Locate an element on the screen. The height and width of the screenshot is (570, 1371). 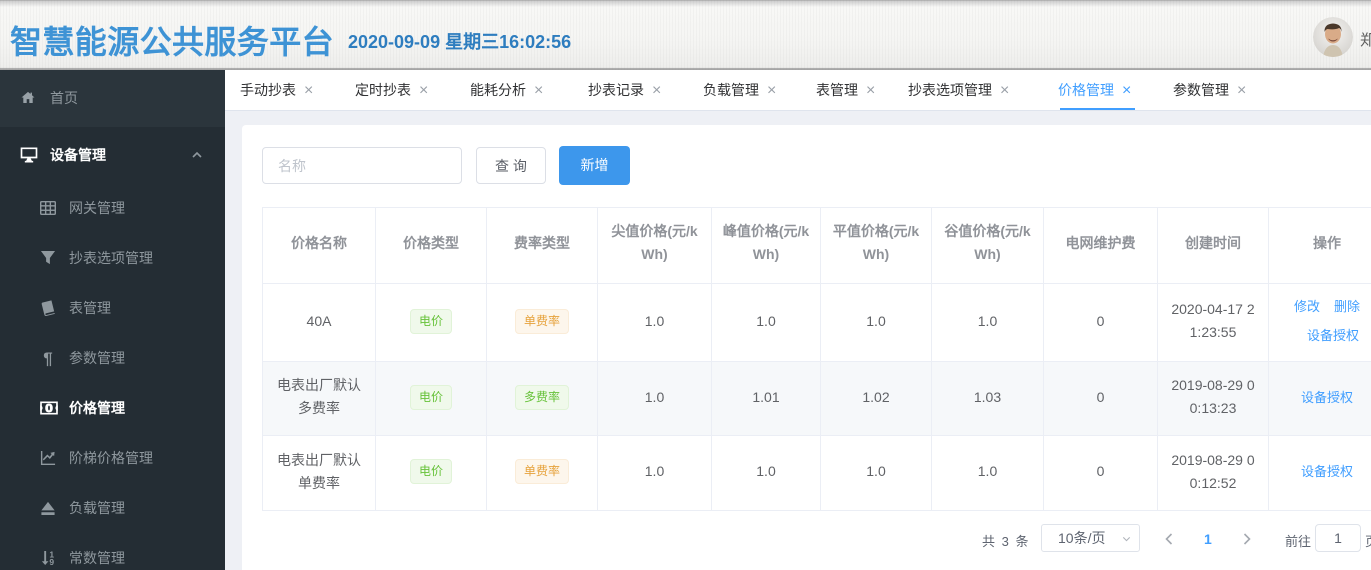
svg-text: 9 is located at coordinates (51, 561).